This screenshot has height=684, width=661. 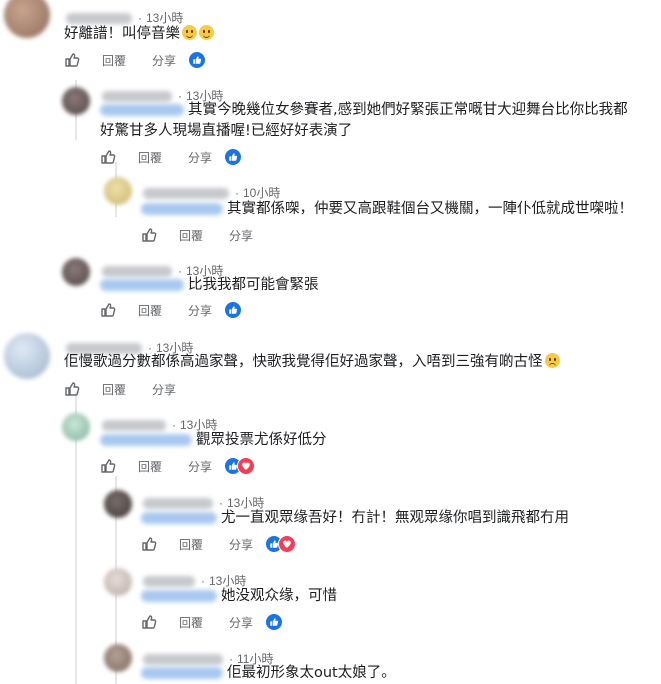 What do you see at coordinates (139, 34) in the screenshot?
I see `comment-text: 好離譜！叫停音樂` at bounding box center [139, 34].